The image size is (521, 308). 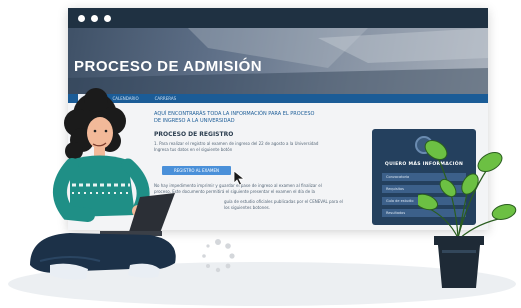 What do you see at coordinates (239, 178) in the screenshot?
I see `cursor-icon` at bounding box center [239, 178].